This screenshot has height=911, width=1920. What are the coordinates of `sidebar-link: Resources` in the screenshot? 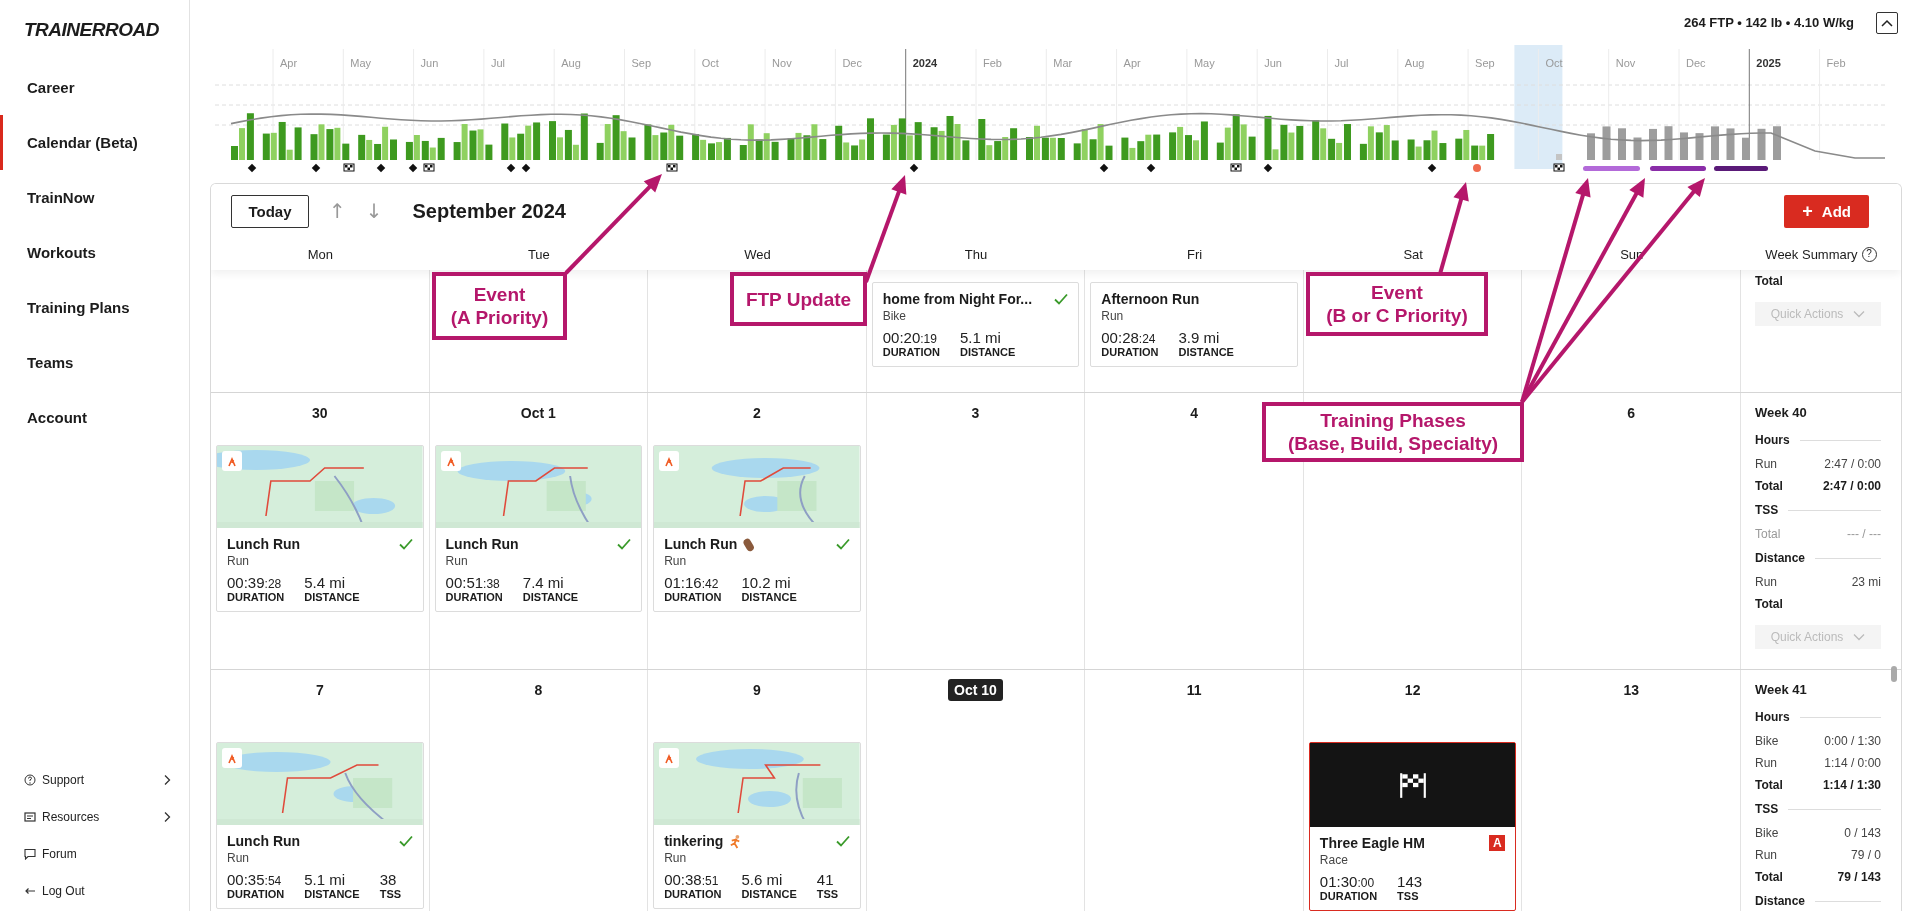 It's located at (71, 816).